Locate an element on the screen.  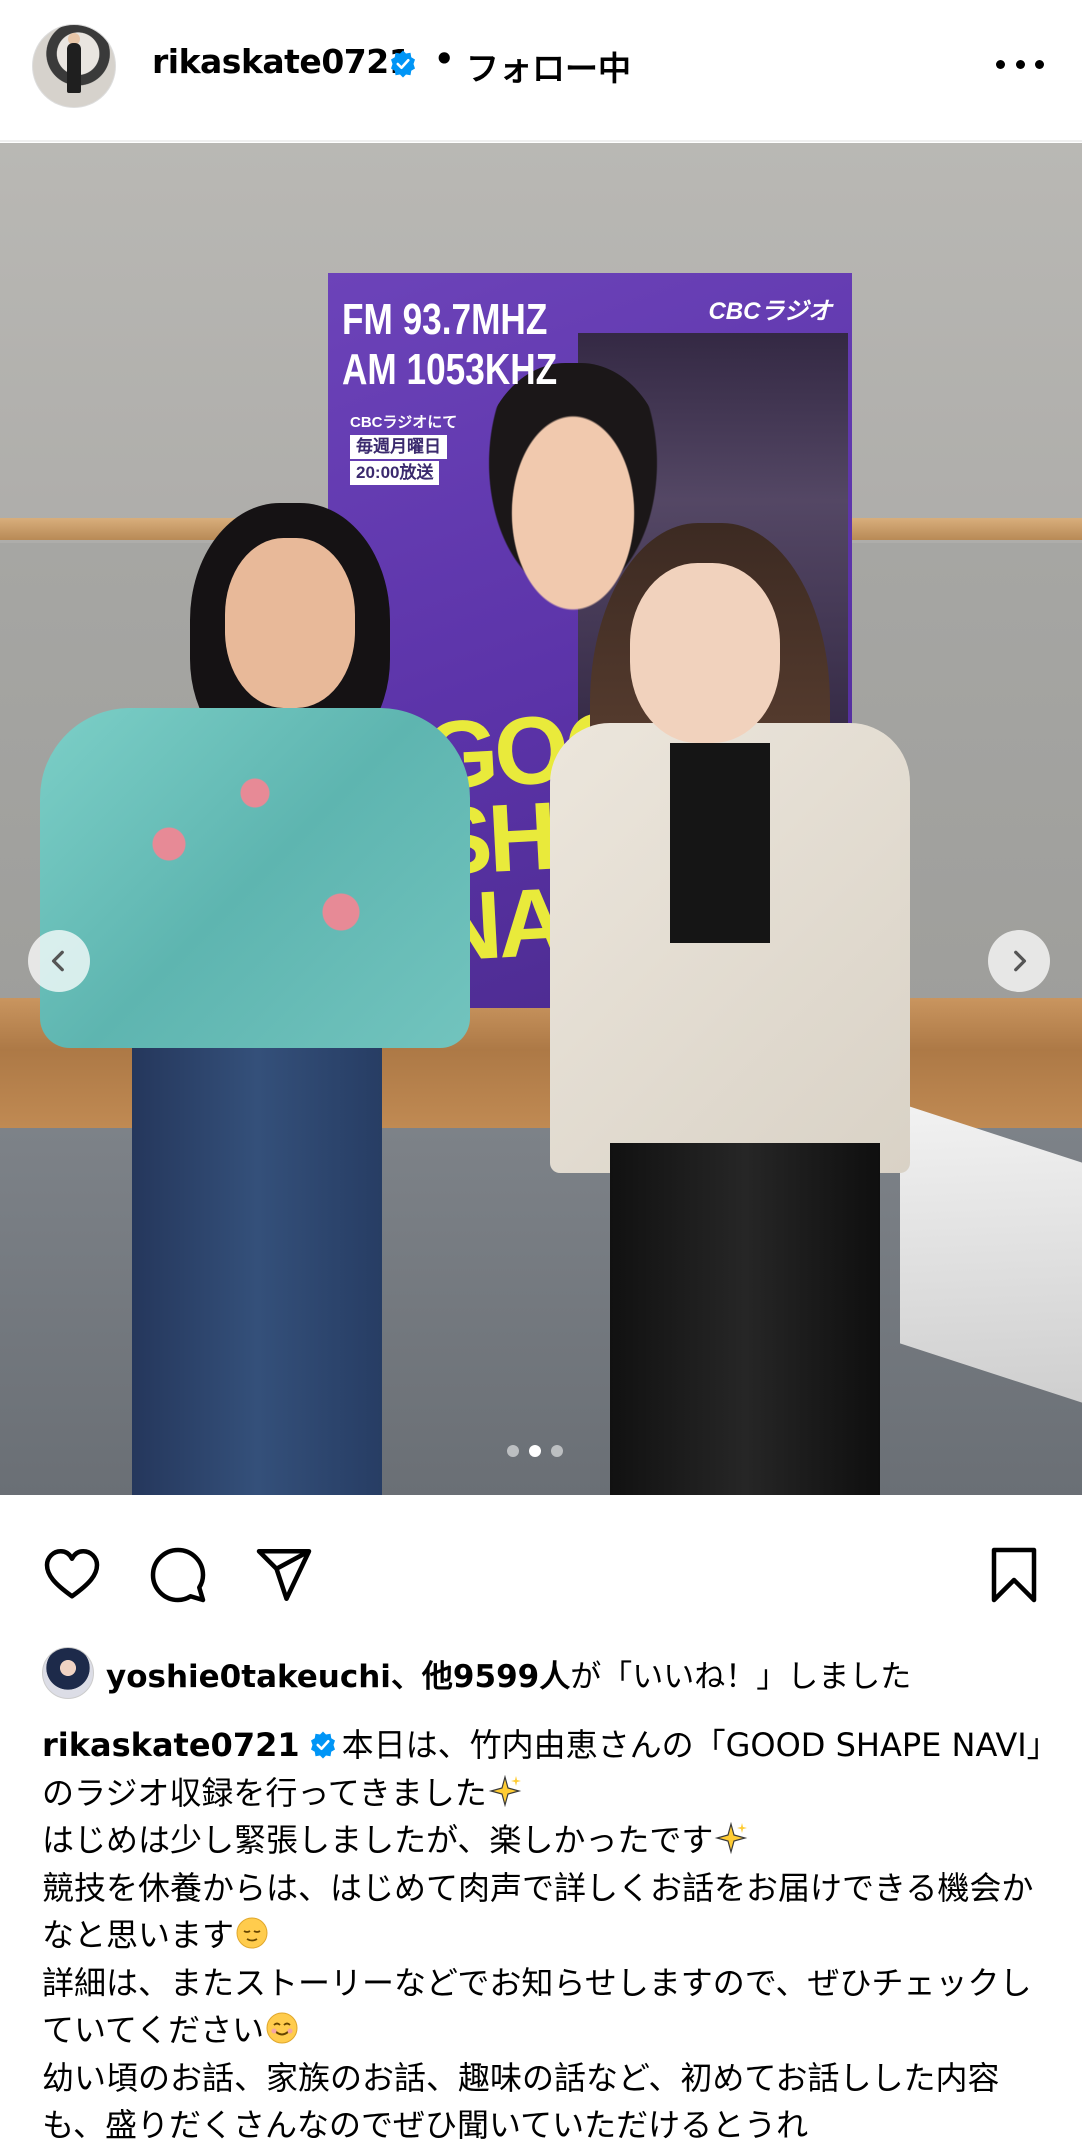
more-icon is located at coordinates (1020, 64).